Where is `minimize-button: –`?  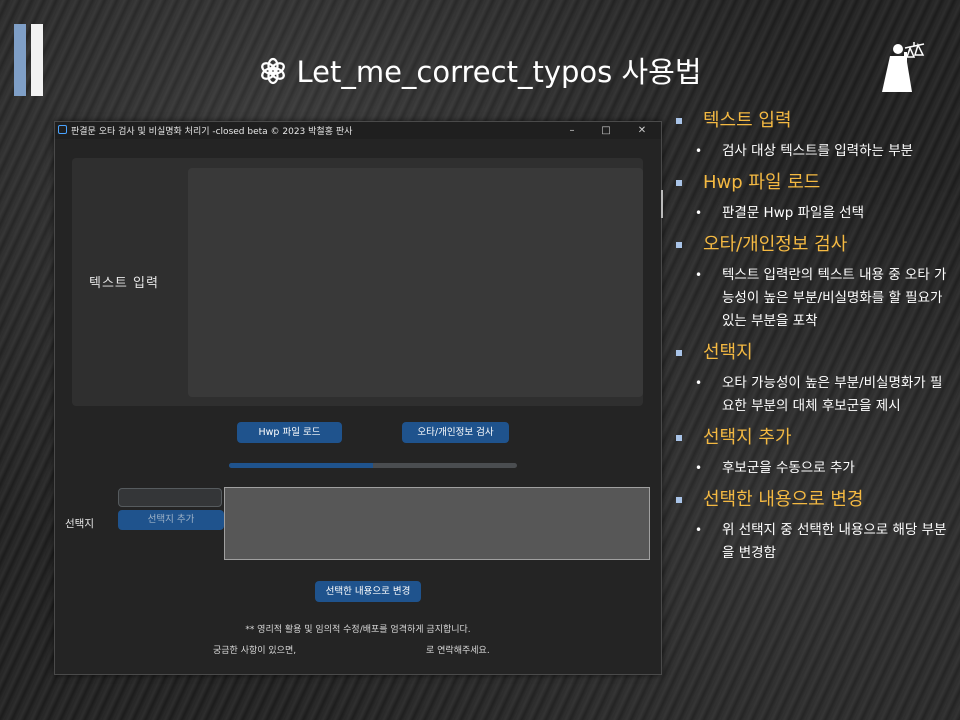
minimize-button: – is located at coordinates (572, 130).